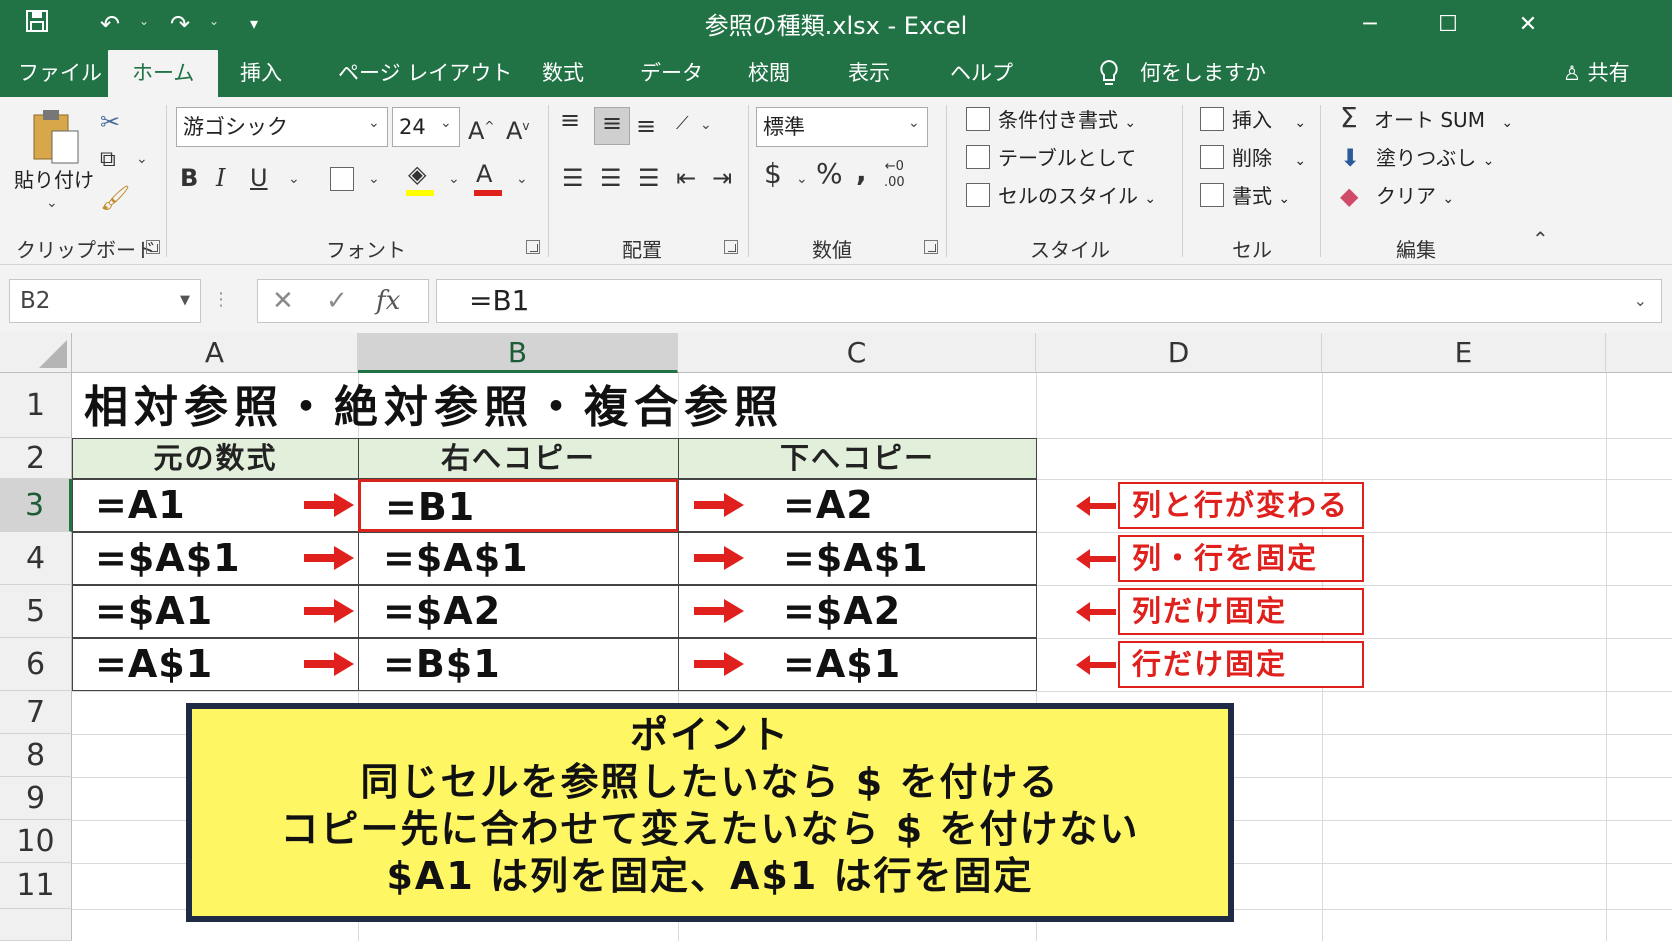 This screenshot has height=941, width=1672. Describe the element at coordinates (108, 160) in the screenshot. I see `copy-icon: ⧉` at that location.